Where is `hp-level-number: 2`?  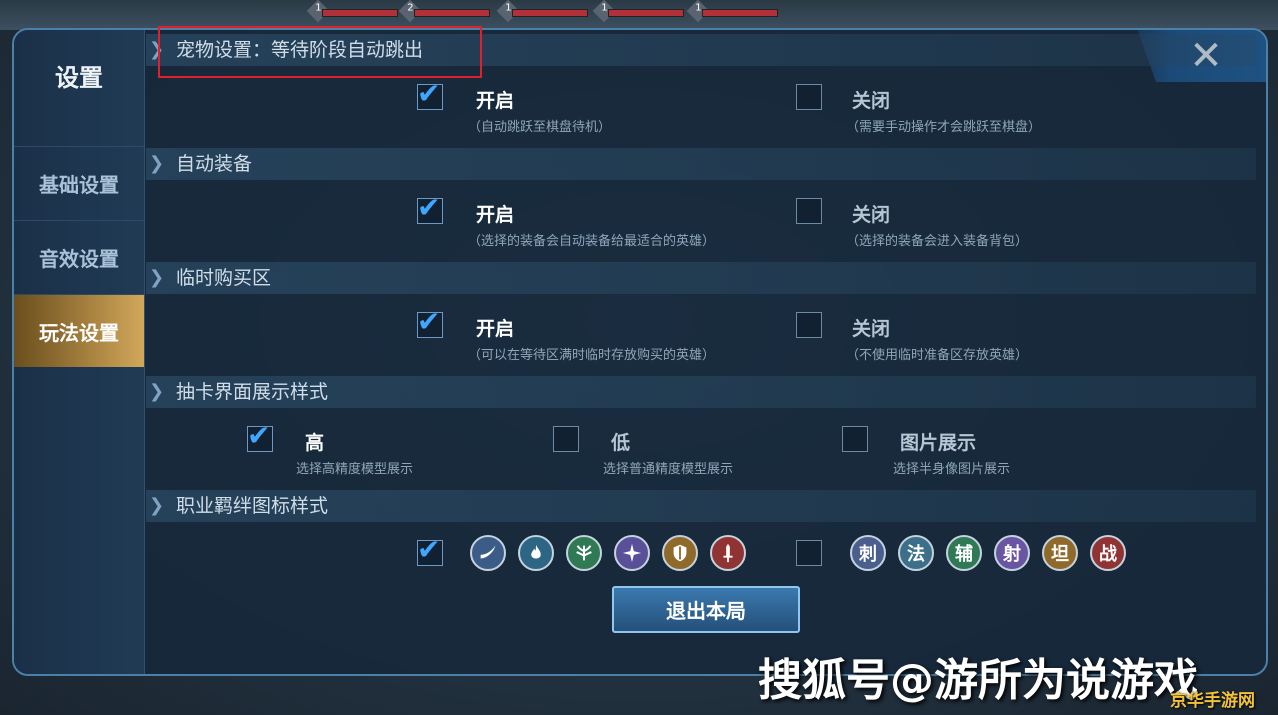
hp-level-number: 2 is located at coordinates (410, 8).